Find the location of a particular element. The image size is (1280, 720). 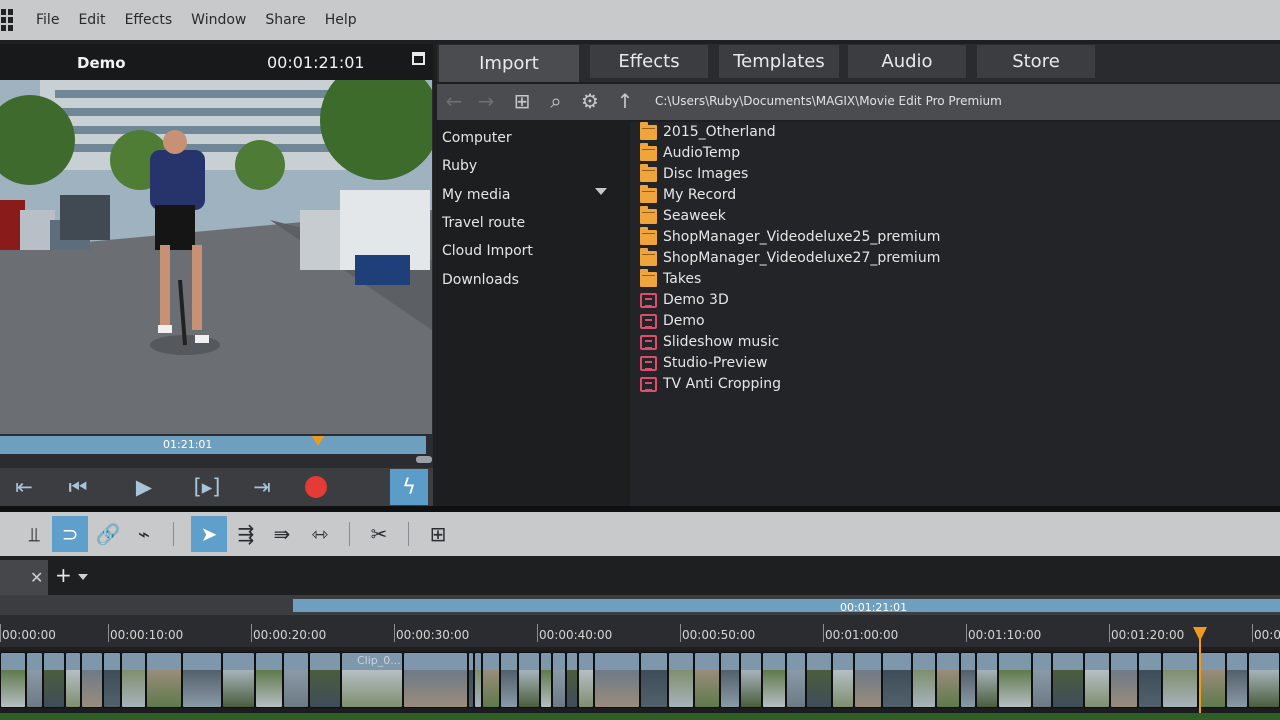

list-item: TV Anti Cropping is located at coordinates (710, 384).